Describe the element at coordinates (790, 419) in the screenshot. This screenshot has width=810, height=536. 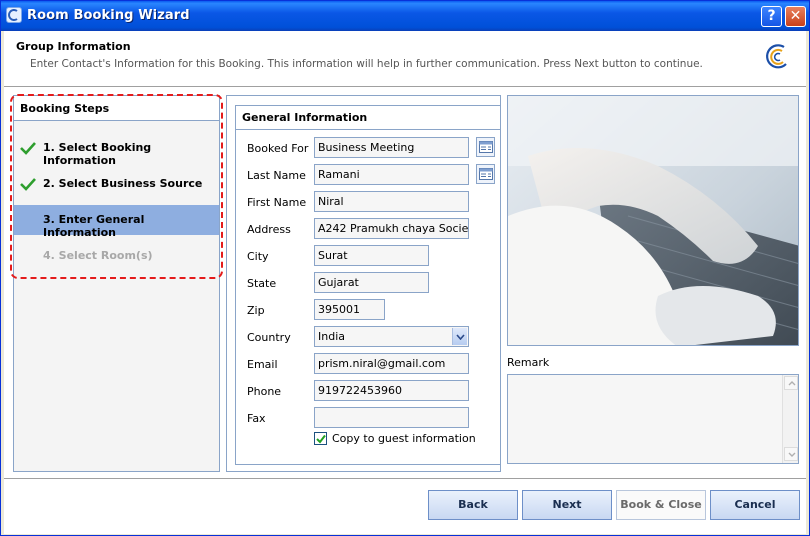
I see `remark-scrollbar` at that location.